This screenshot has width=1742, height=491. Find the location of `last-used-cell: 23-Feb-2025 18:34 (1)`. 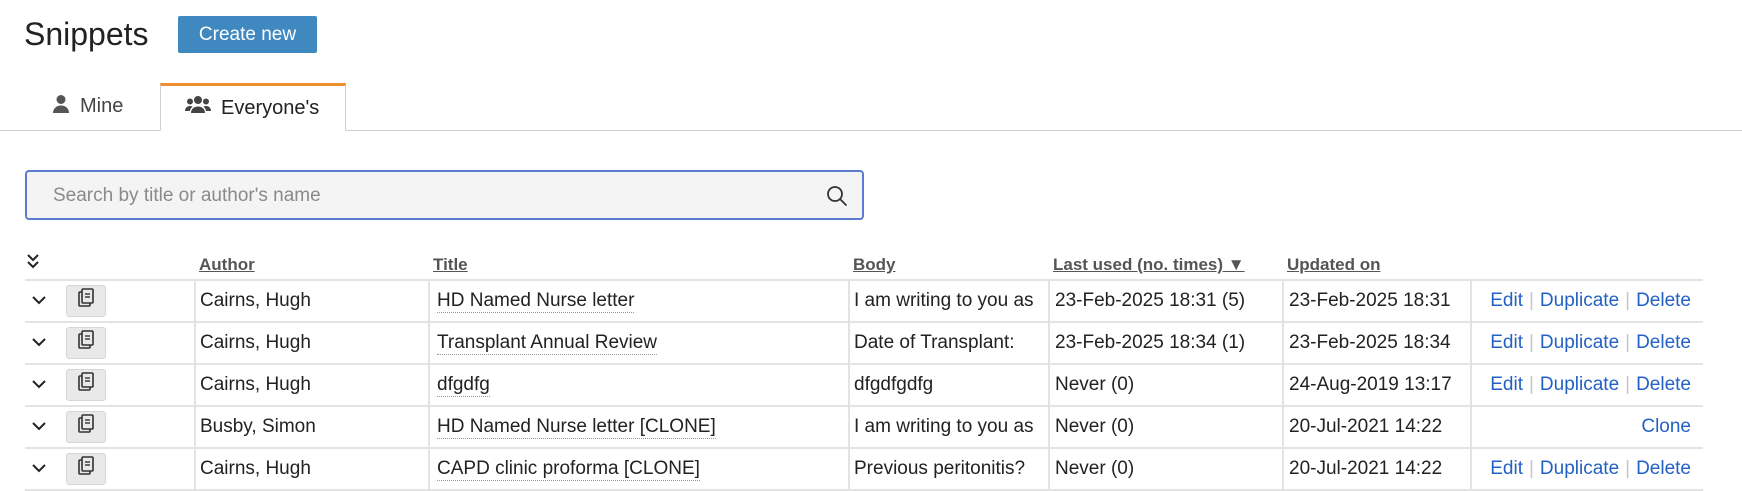

last-used-cell: 23-Feb-2025 18:34 (1) is located at coordinates (1166, 343).